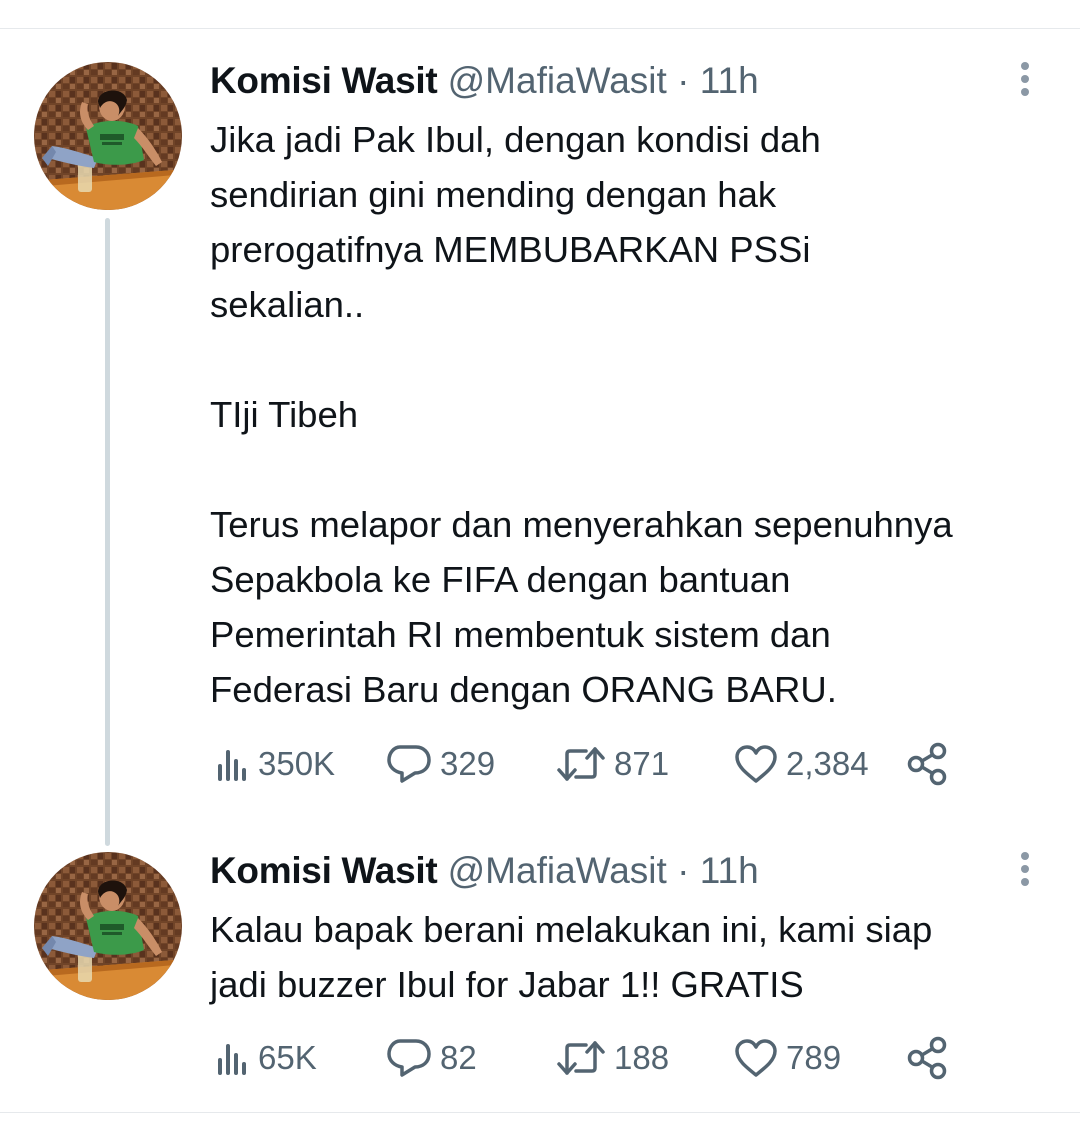 This screenshot has height=1138, width=1080. What do you see at coordinates (612, 1058) in the screenshot?
I see `retweet-button: 188` at bounding box center [612, 1058].